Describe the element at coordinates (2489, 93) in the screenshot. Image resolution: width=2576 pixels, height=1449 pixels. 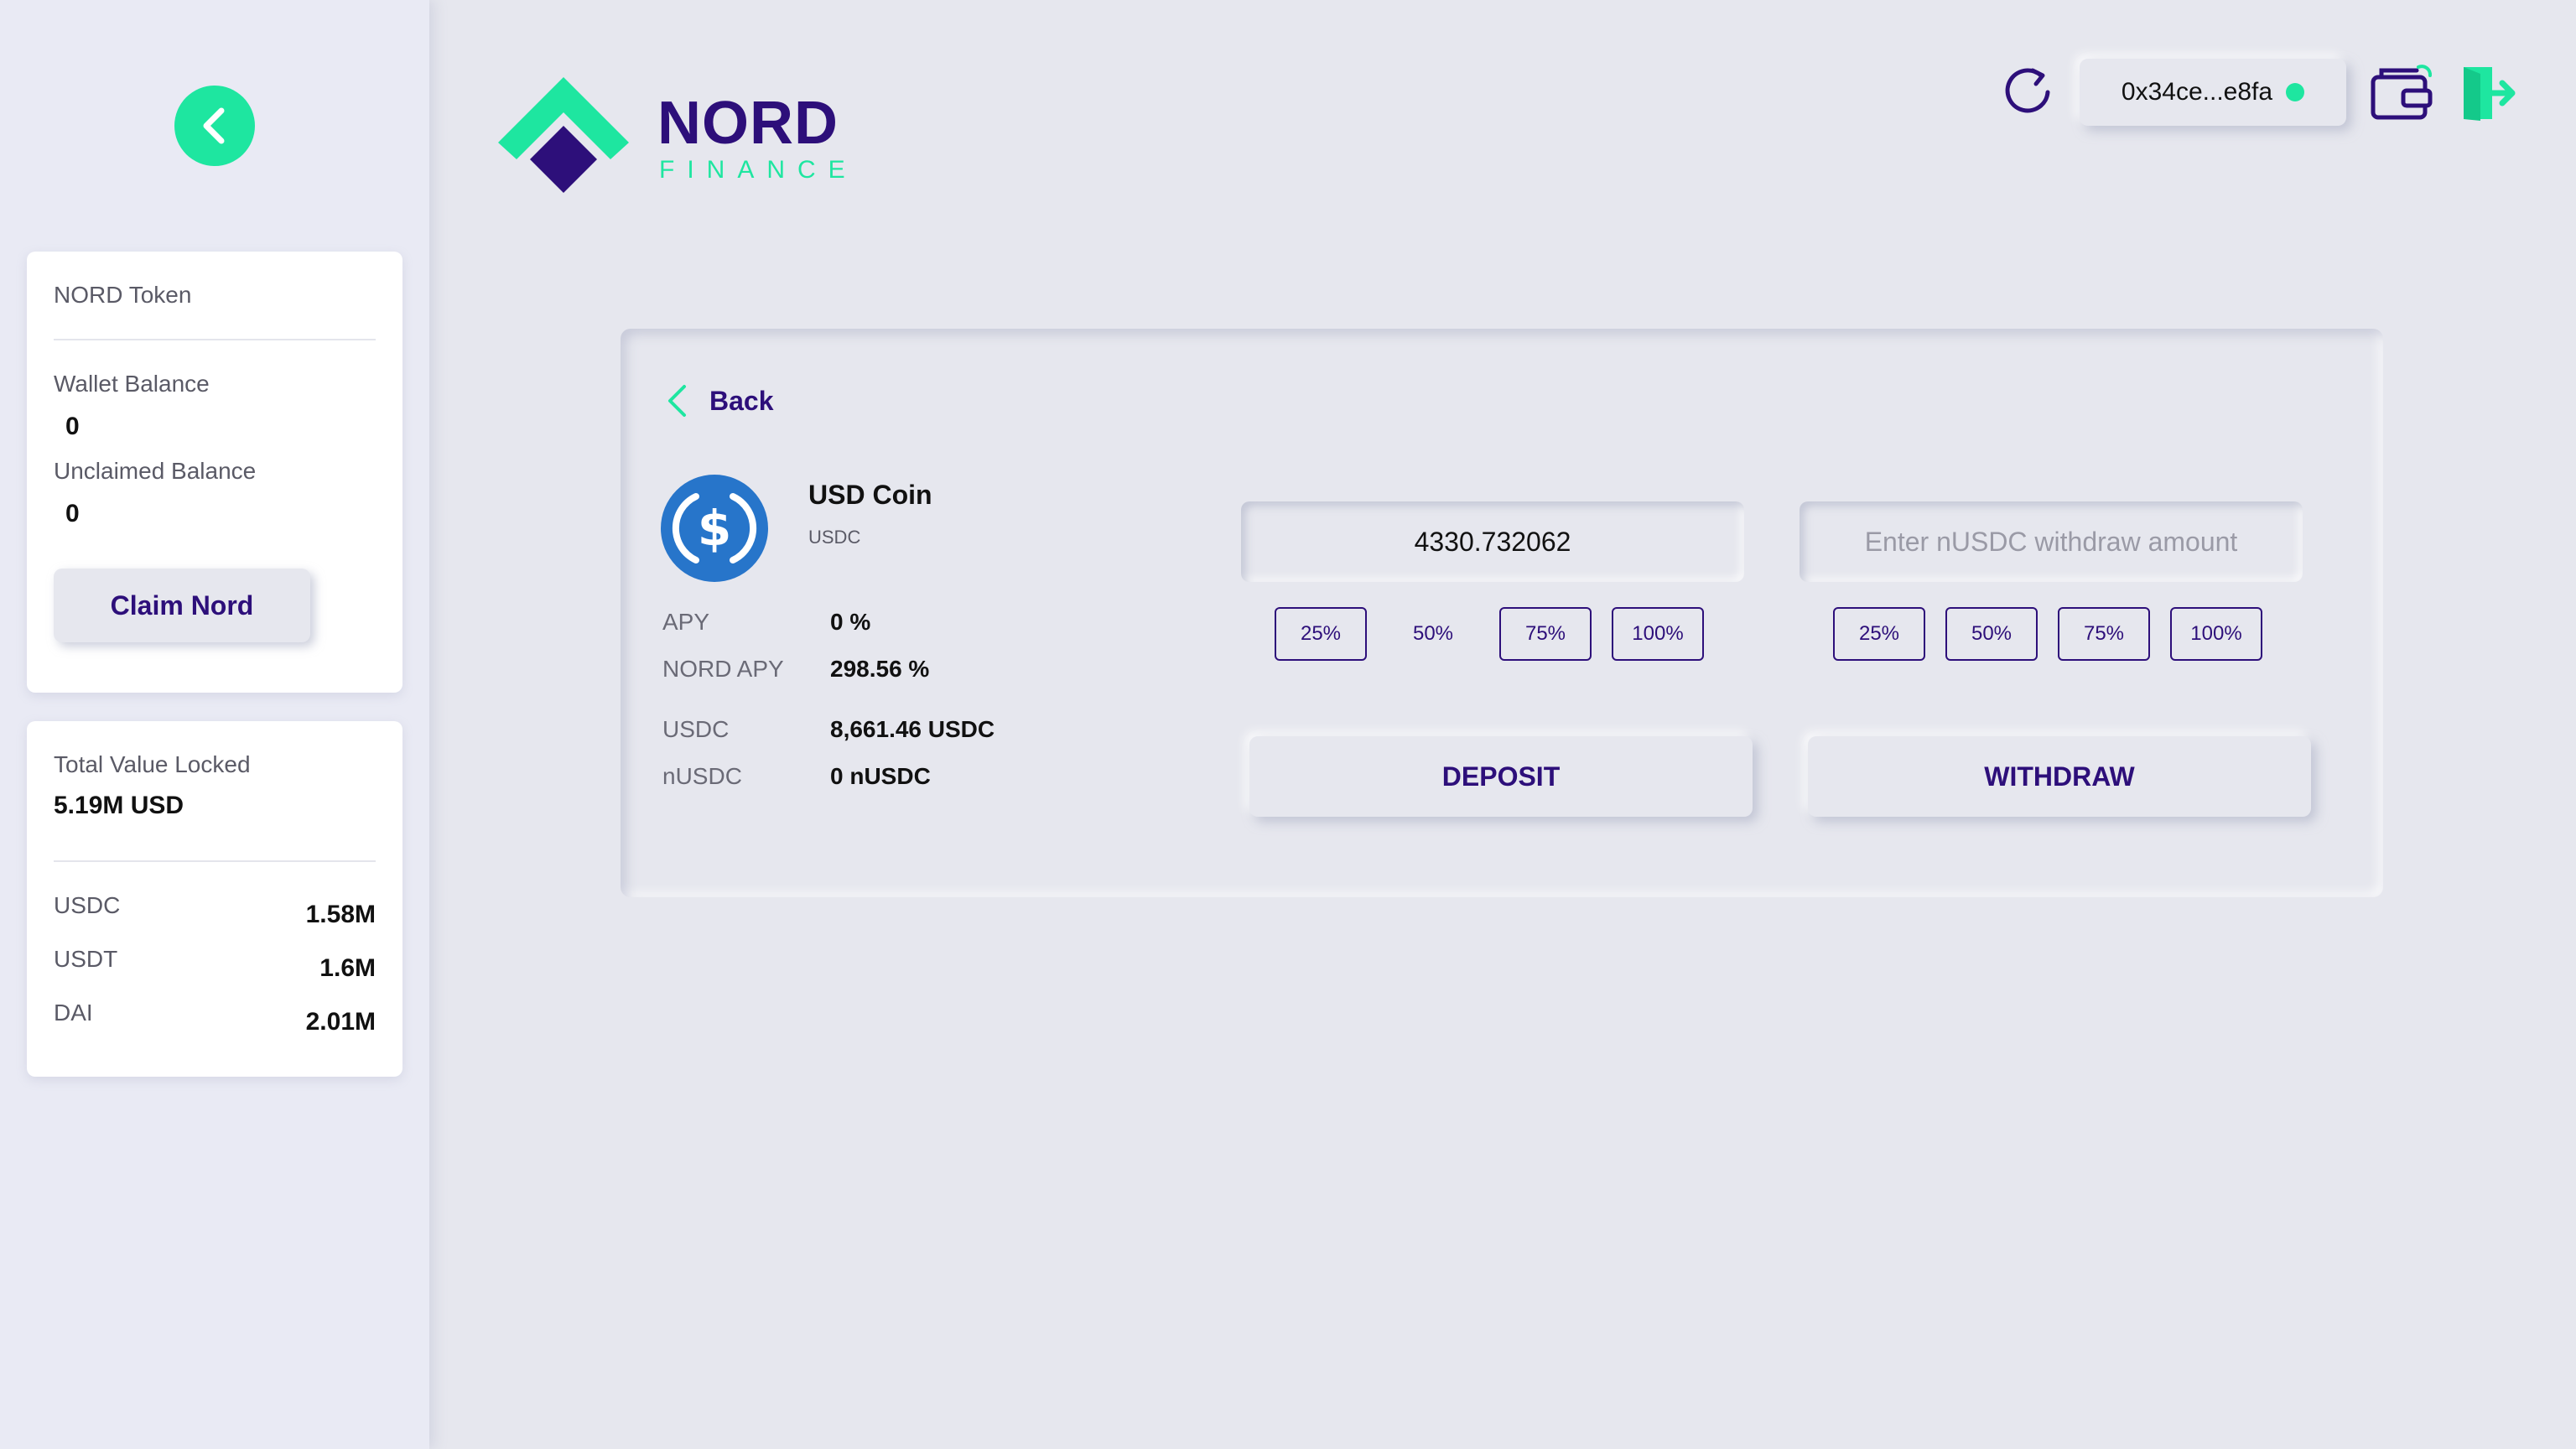
I see `logout-icon` at that location.